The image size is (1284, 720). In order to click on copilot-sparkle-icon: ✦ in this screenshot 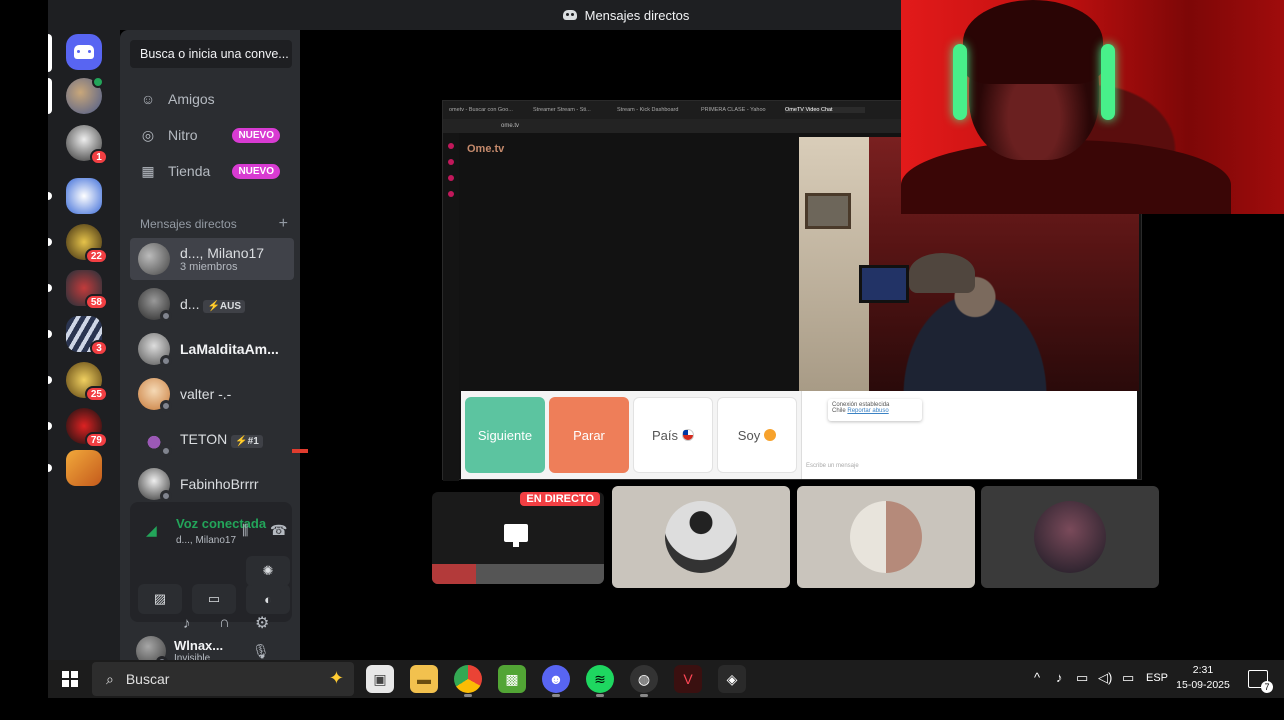, I will do `click(336, 678)`.